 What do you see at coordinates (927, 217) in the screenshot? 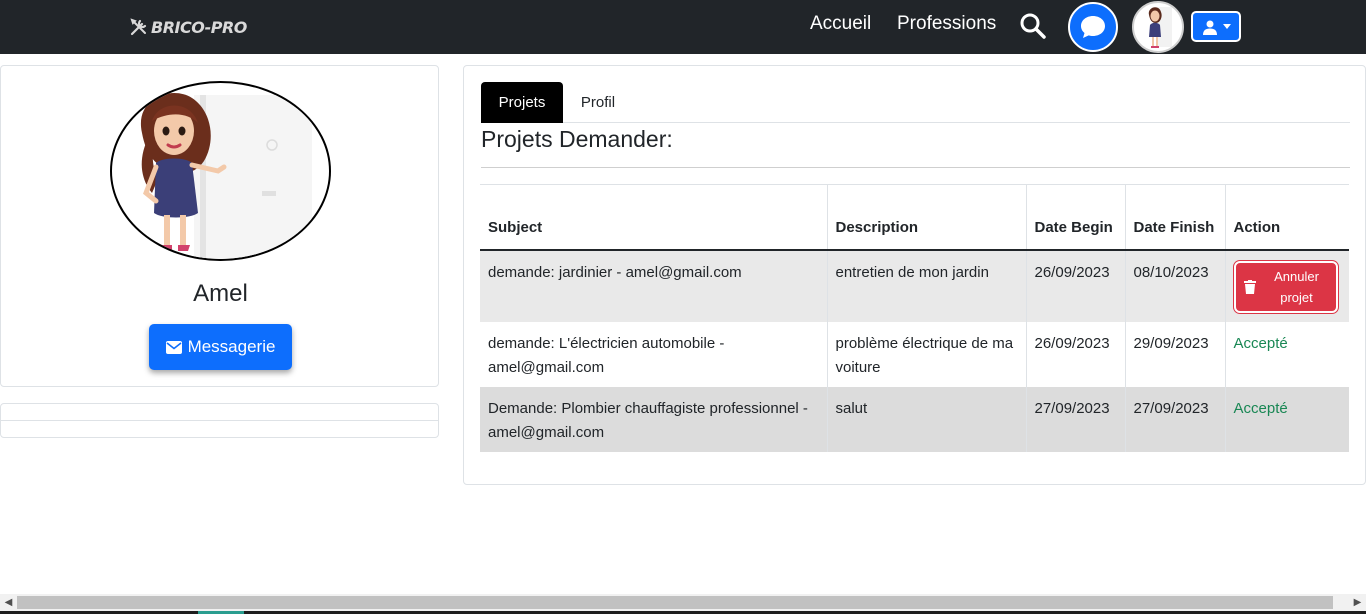
I see `header-description: Description` at bounding box center [927, 217].